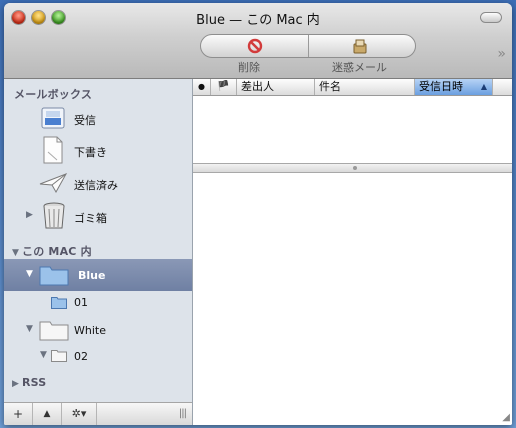 This screenshot has width=516, height=428. Describe the element at coordinates (506, 417) in the screenshot. I see `window-resize-grip-icon: ◢` at that location.